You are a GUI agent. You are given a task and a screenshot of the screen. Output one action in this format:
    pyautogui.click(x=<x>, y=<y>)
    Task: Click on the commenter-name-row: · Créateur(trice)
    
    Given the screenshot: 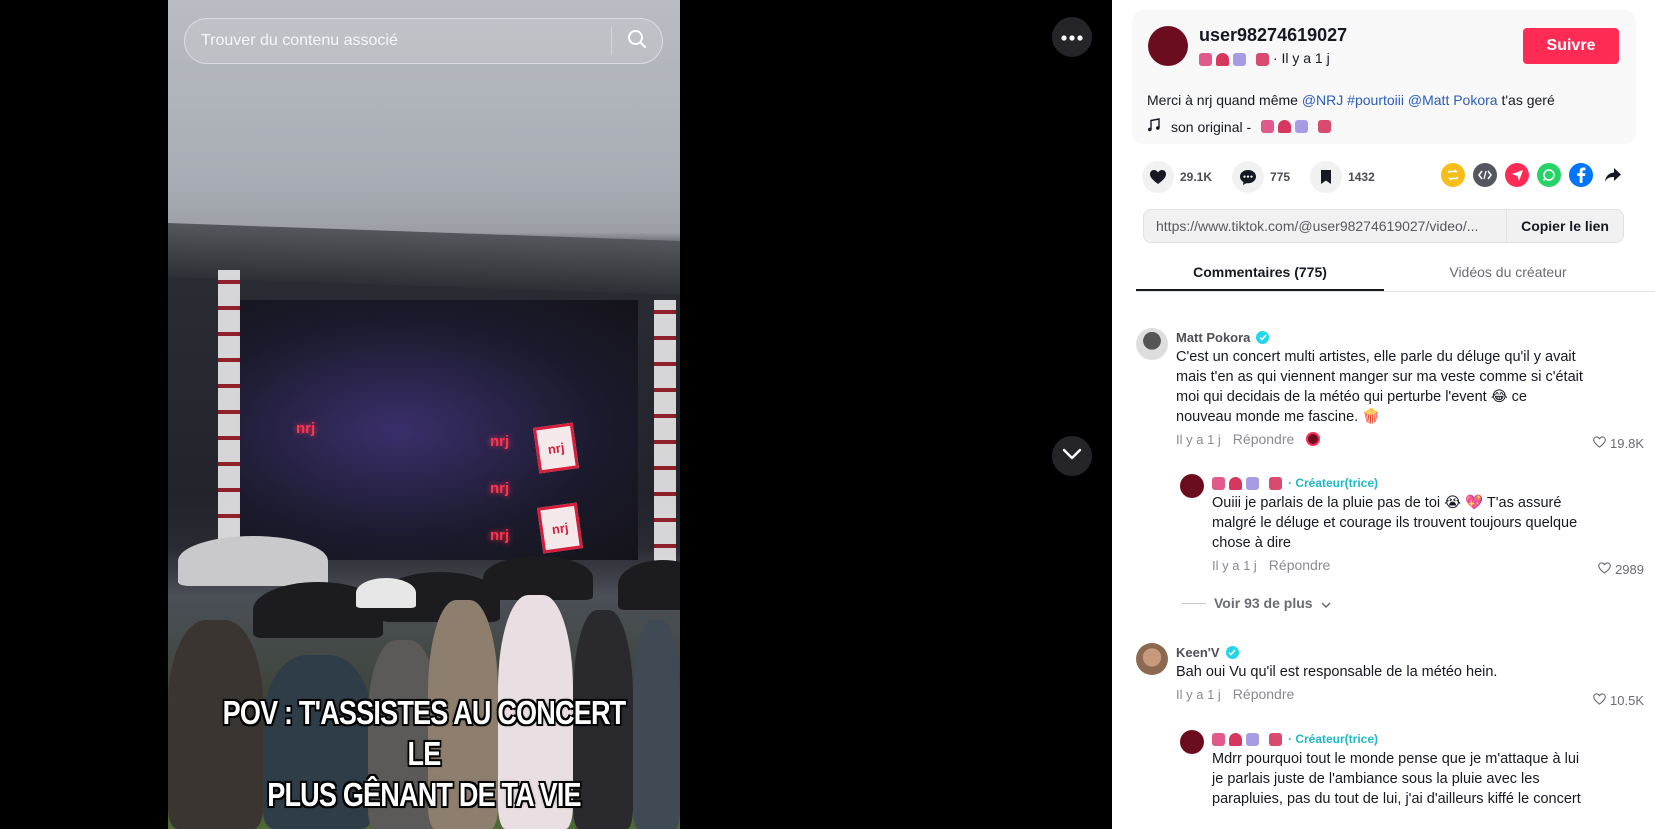 What is the action you would take?
    pyautogui.click(x=1402, y=739)
    